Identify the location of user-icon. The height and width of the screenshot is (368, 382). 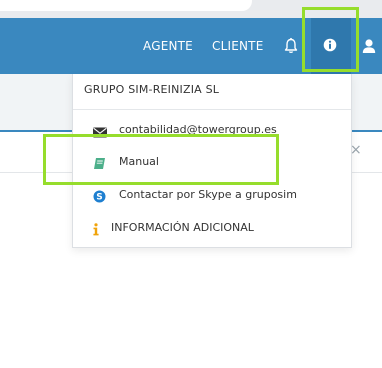
(369, 46).